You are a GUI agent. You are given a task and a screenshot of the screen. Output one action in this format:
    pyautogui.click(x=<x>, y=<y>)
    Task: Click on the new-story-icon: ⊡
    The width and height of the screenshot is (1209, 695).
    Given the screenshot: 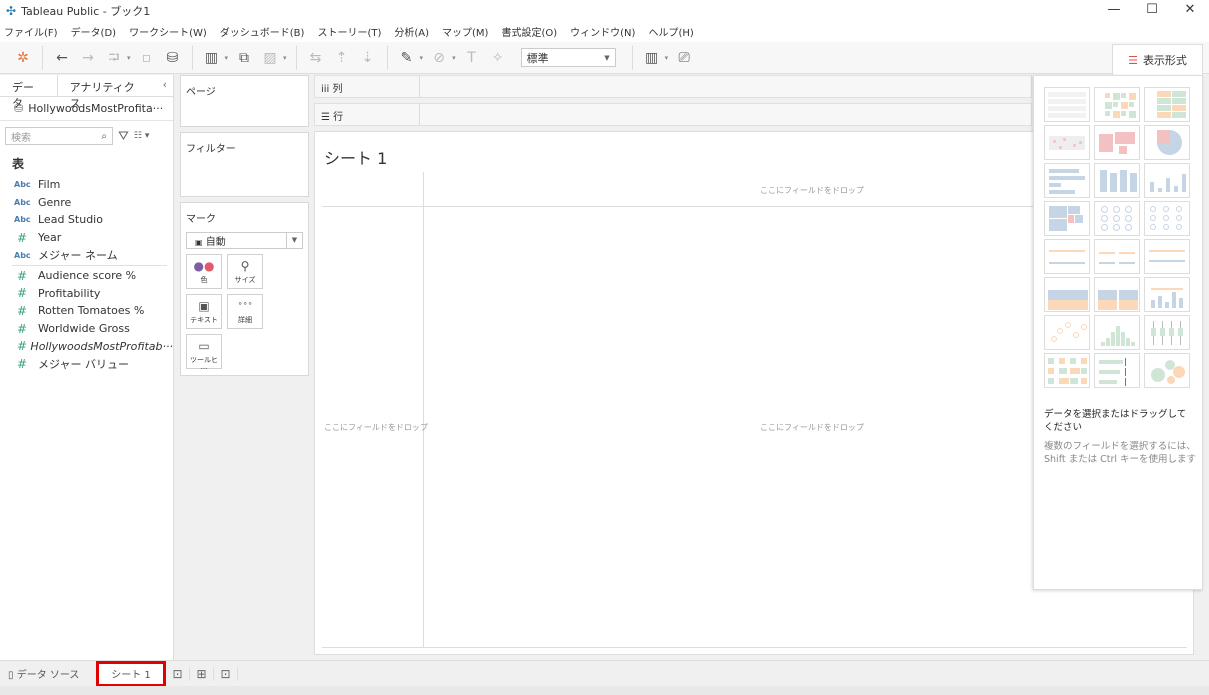 What is the action you would take?
    pyautogui.click(x=226, y=673)
    